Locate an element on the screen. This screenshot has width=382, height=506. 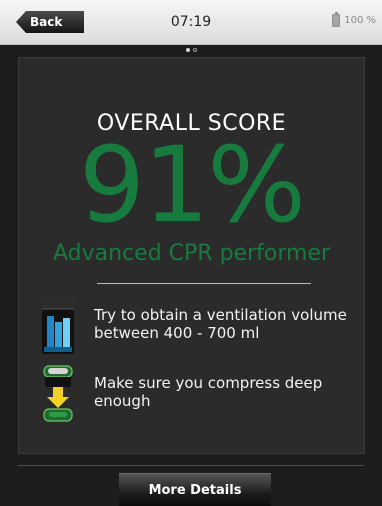
page-indicator is located at coordinates (191, 50).